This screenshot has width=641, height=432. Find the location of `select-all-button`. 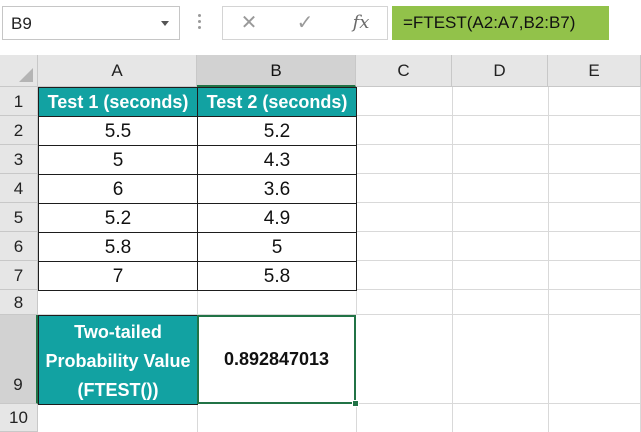

select-all-button is located at coordinates (19, 71).